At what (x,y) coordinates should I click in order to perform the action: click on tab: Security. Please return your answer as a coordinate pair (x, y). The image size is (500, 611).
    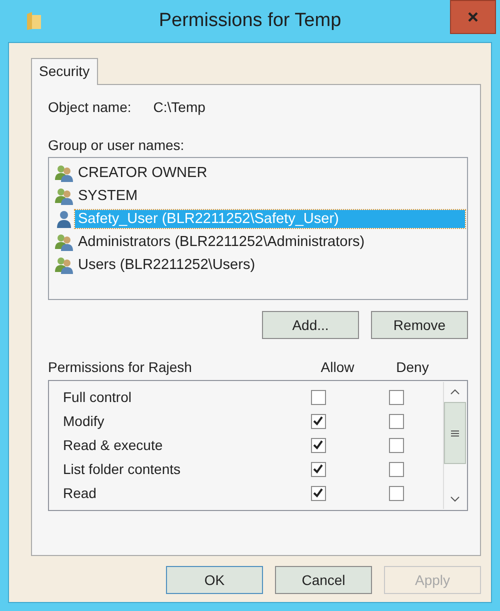
    Looking at the image, I should click on (64, 71).